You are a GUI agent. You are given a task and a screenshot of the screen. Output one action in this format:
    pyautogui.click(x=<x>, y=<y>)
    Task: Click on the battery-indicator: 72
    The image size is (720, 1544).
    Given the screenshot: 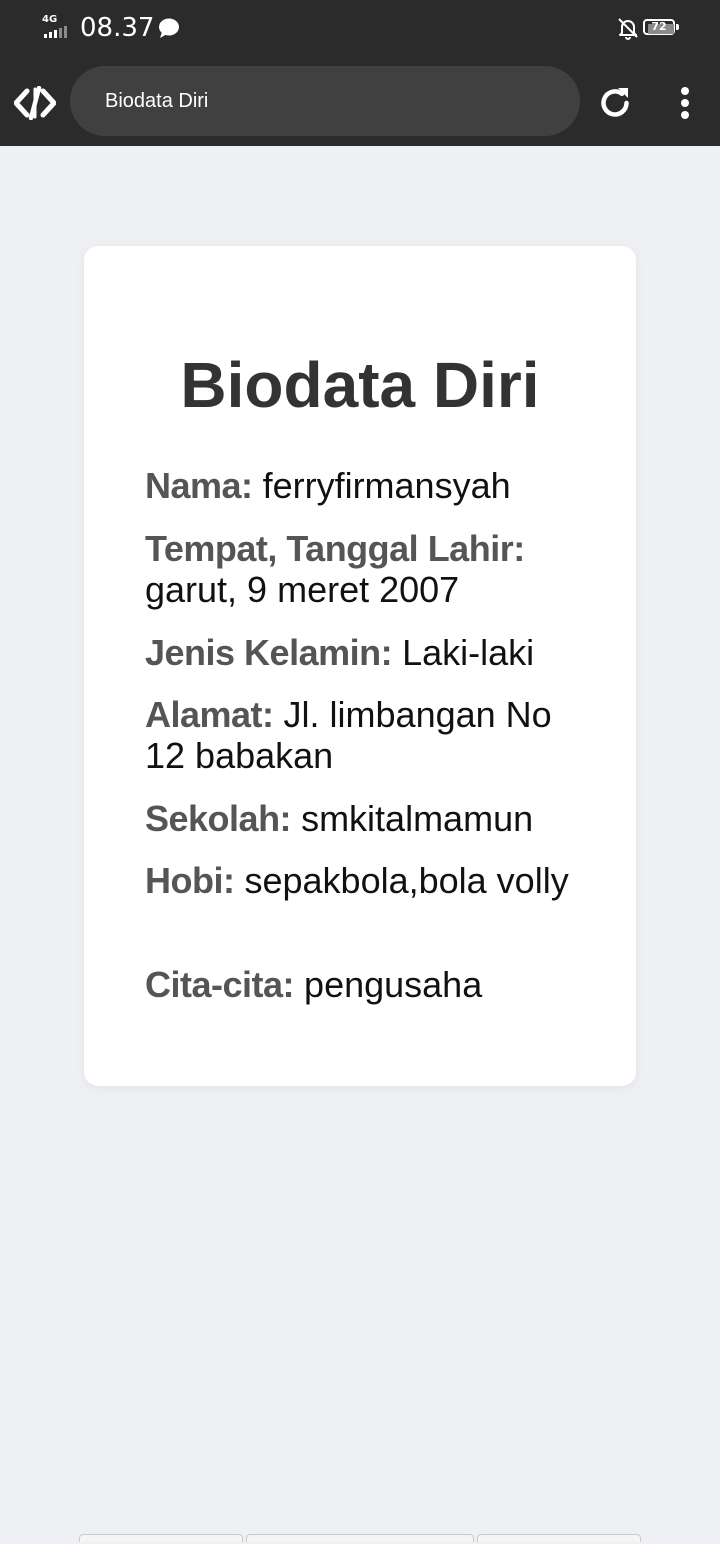 What is the action you would take?
    pyautogui.click(x=663, y=29)
    